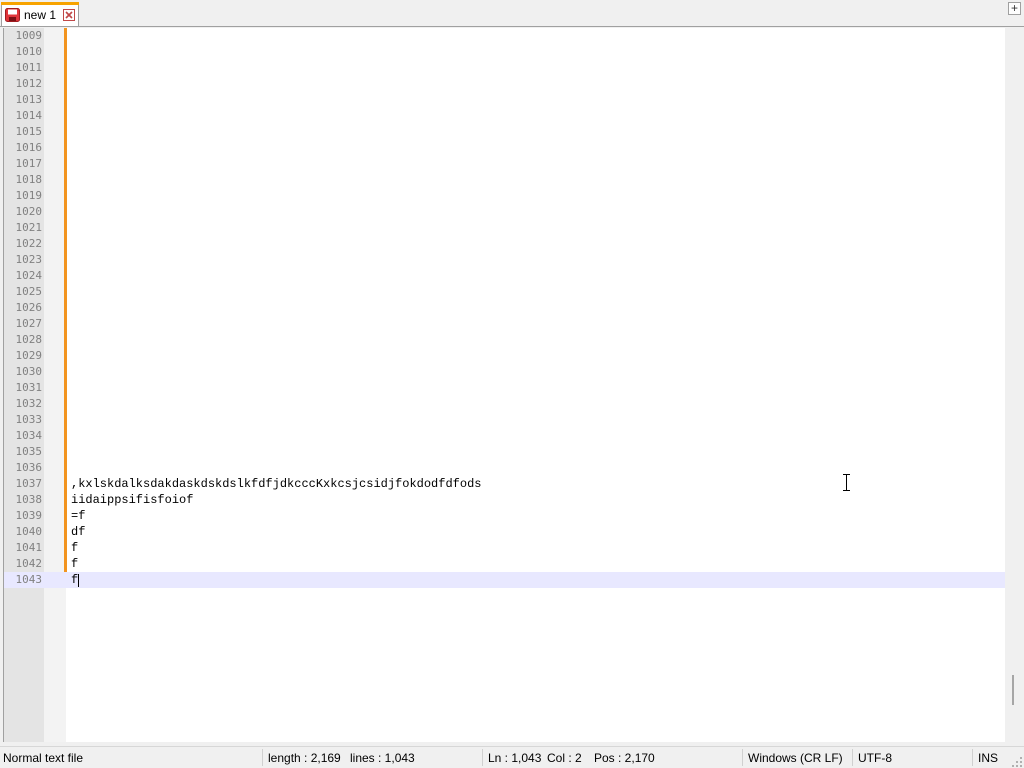 This screenshot has width=1024, height=768. What do you see at coordinates (29, 291) in the screenshot?
I see `line-number: 1025` at bounding box center [29, 291].